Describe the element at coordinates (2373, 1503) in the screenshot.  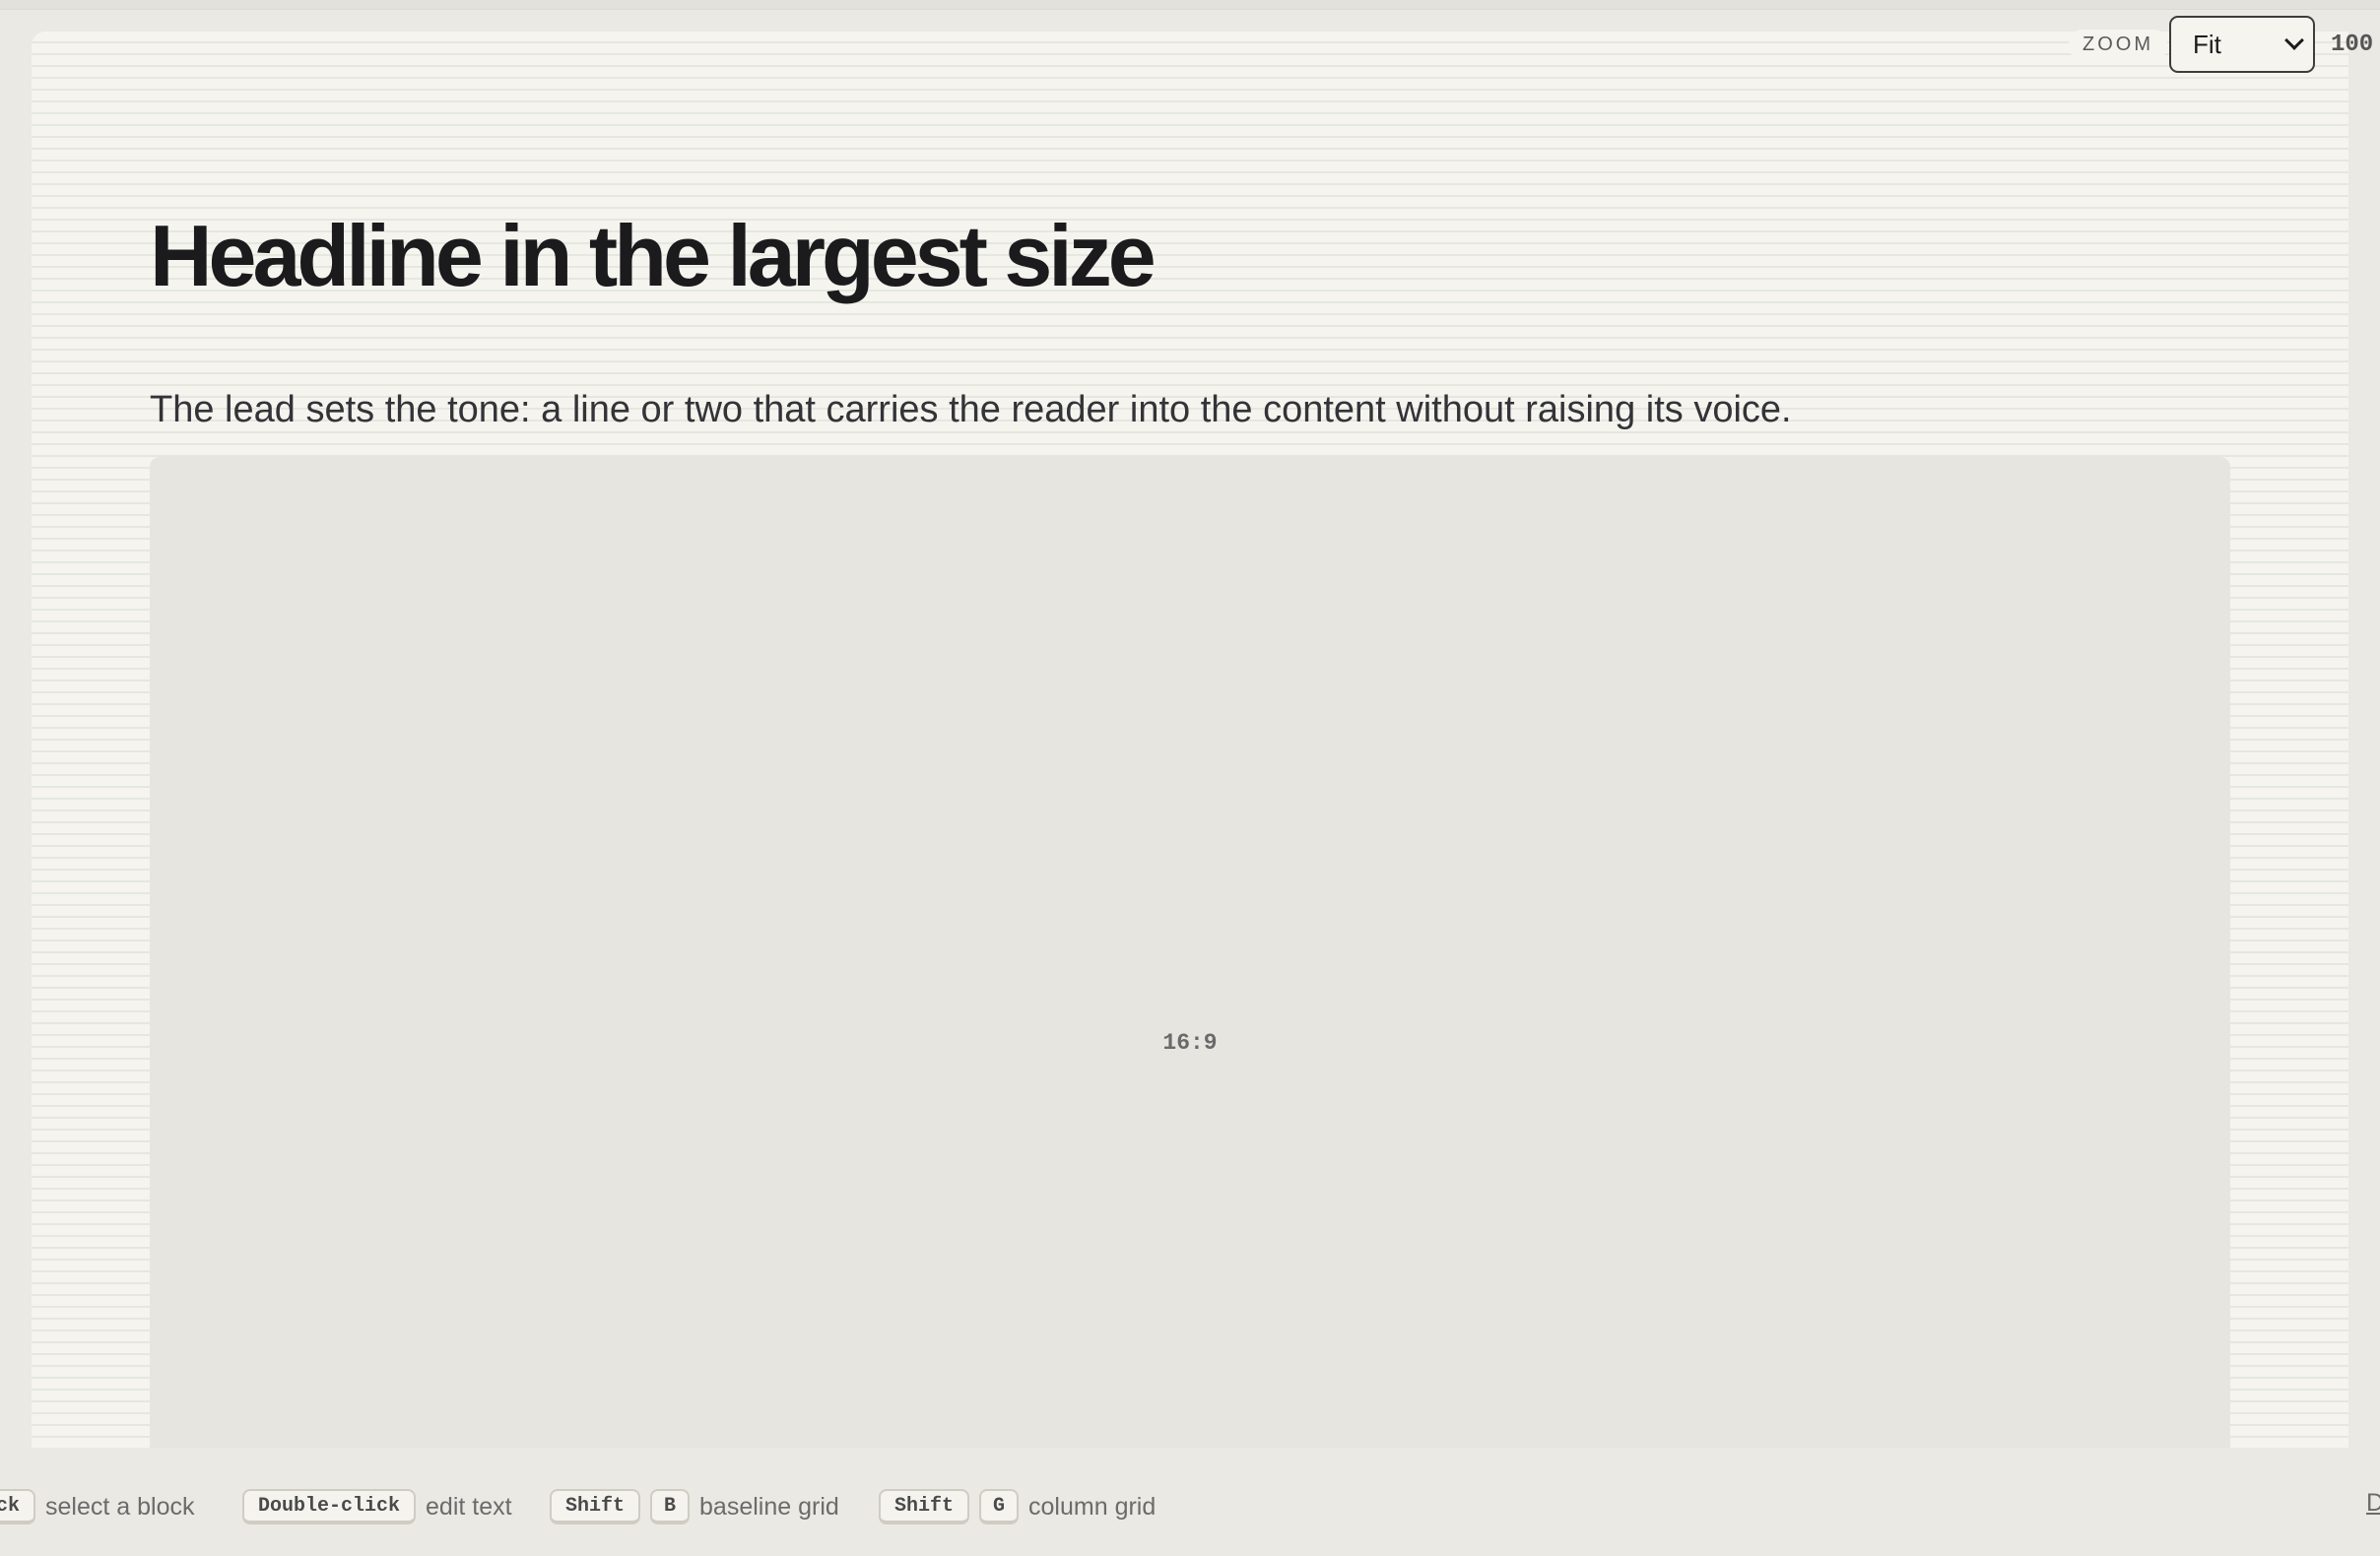
I see `docs-link: D` at that location.